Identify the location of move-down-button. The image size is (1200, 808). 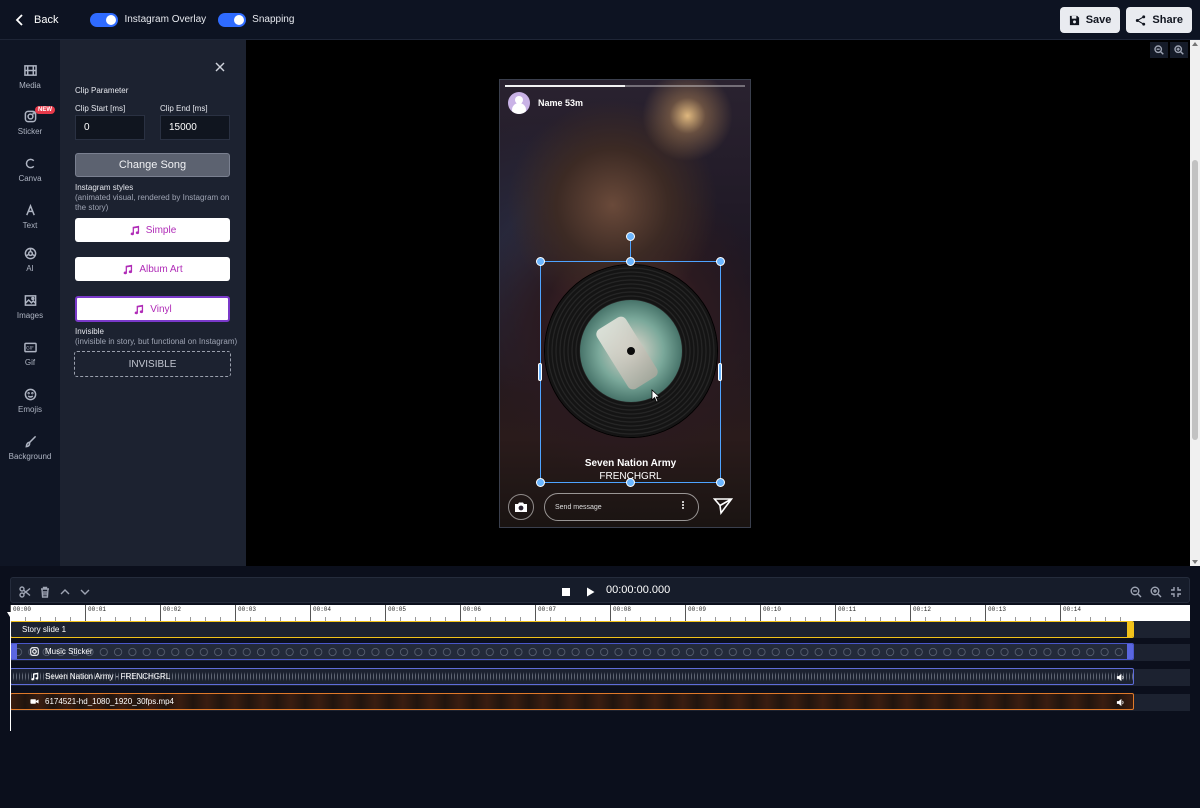
(85, 591).